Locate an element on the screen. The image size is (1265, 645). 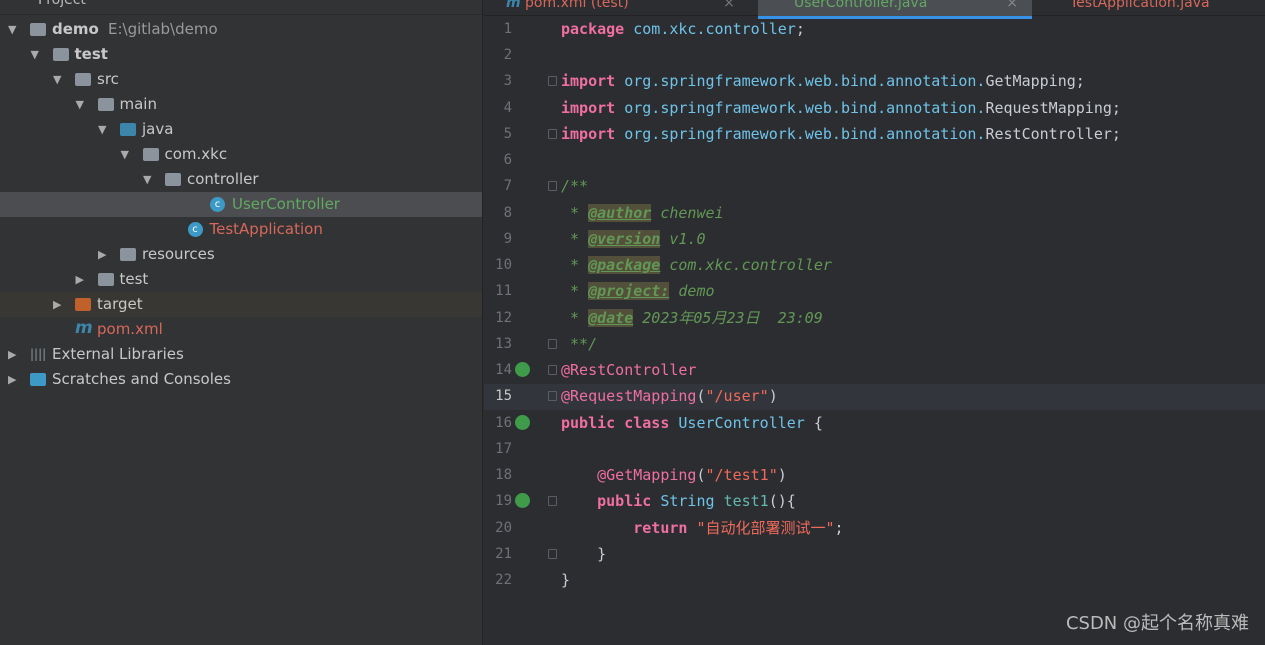
code-line: * @author chenwei is located at coordinates (642, 213).